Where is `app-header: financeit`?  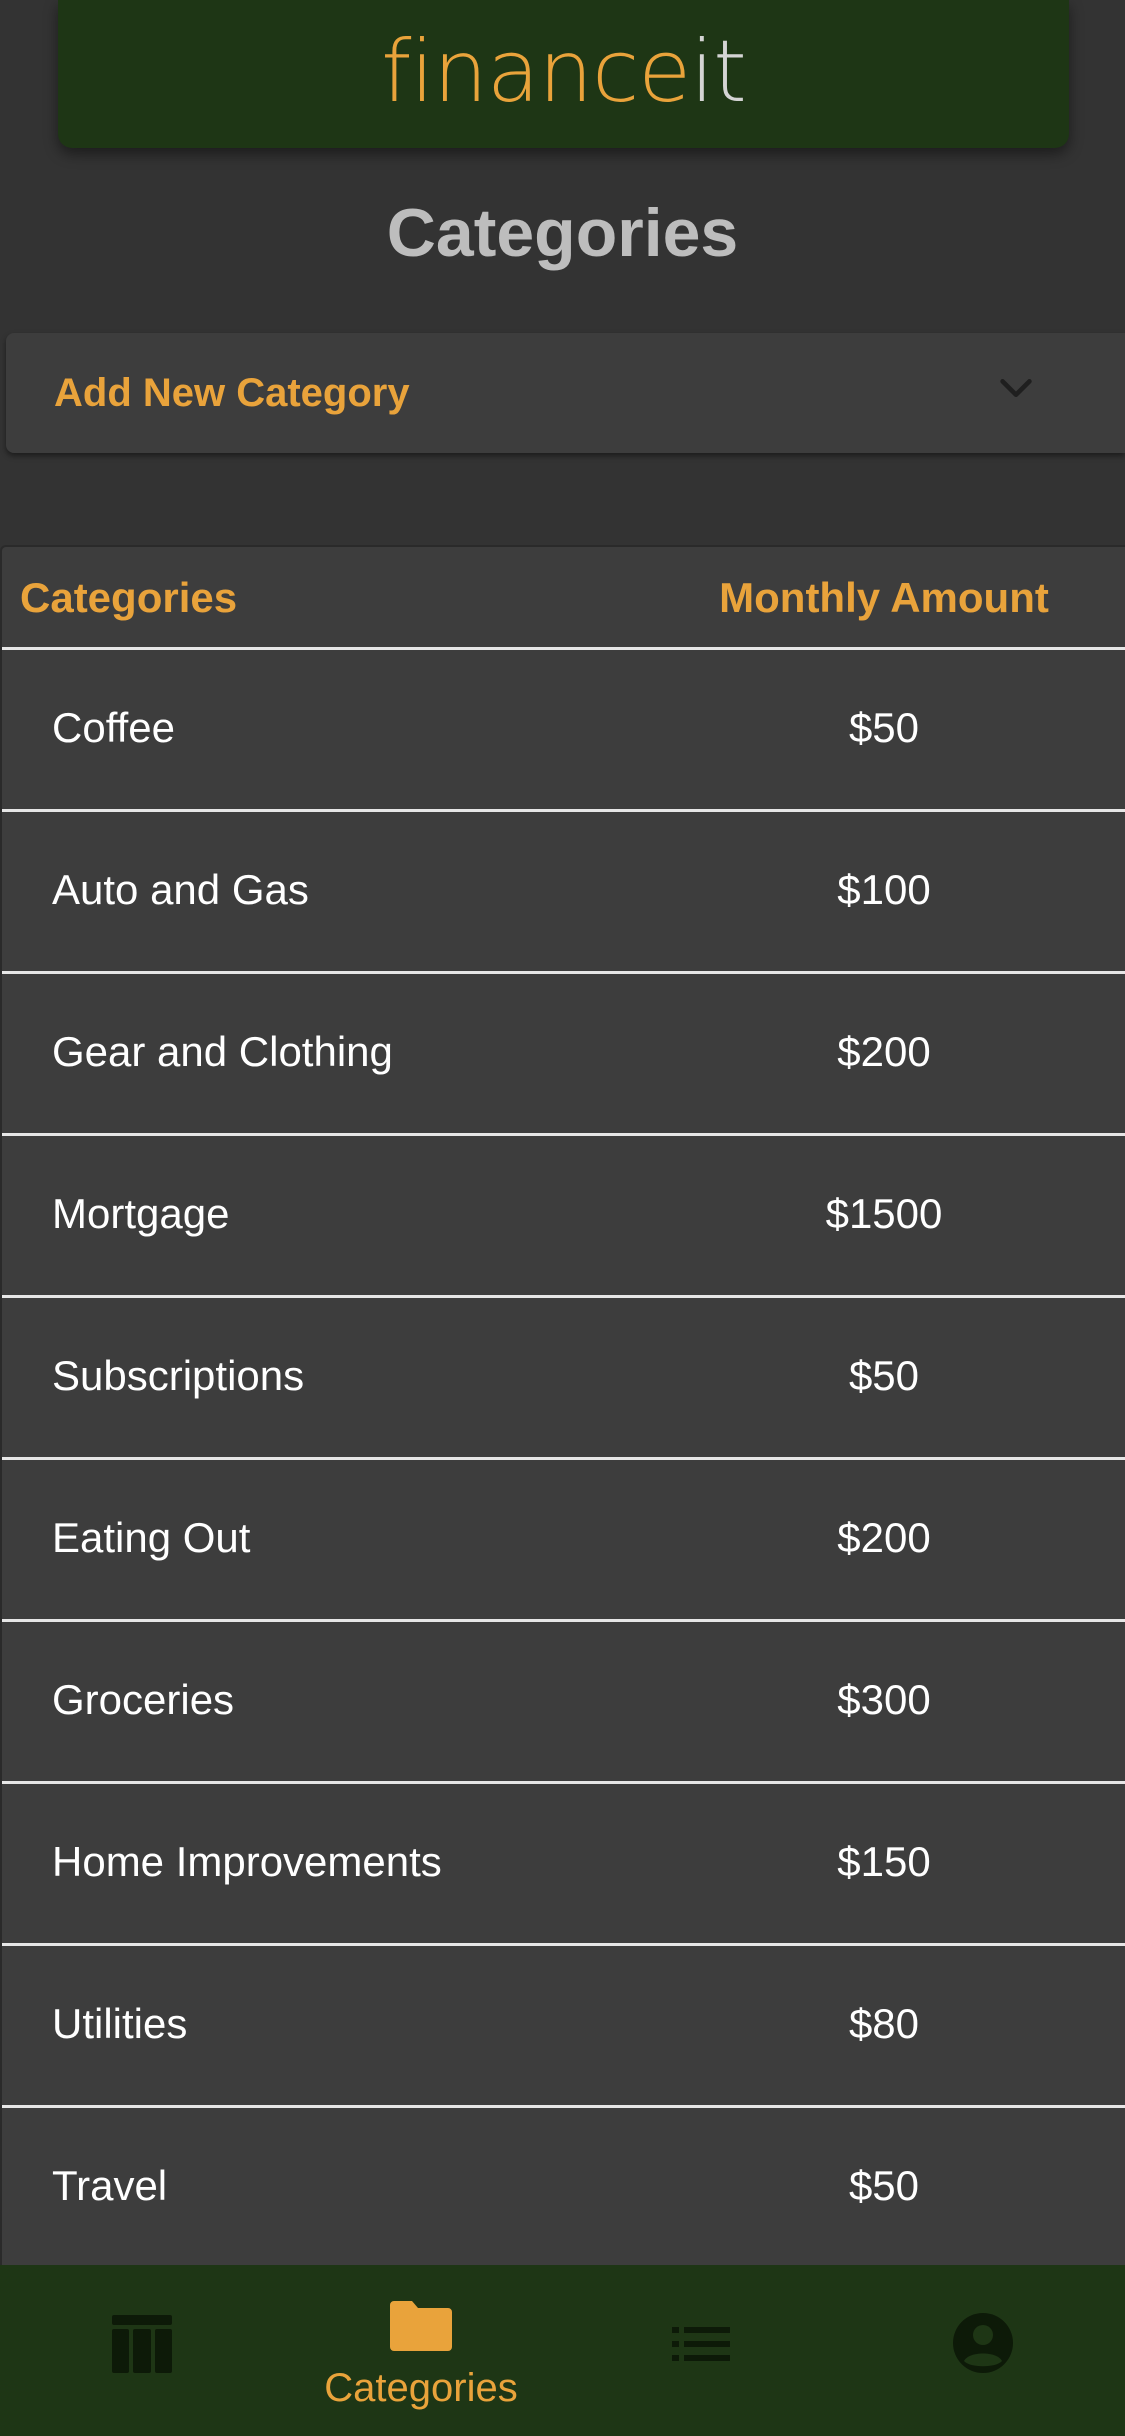 app-header: financeit is located at coordinates (563, 74).